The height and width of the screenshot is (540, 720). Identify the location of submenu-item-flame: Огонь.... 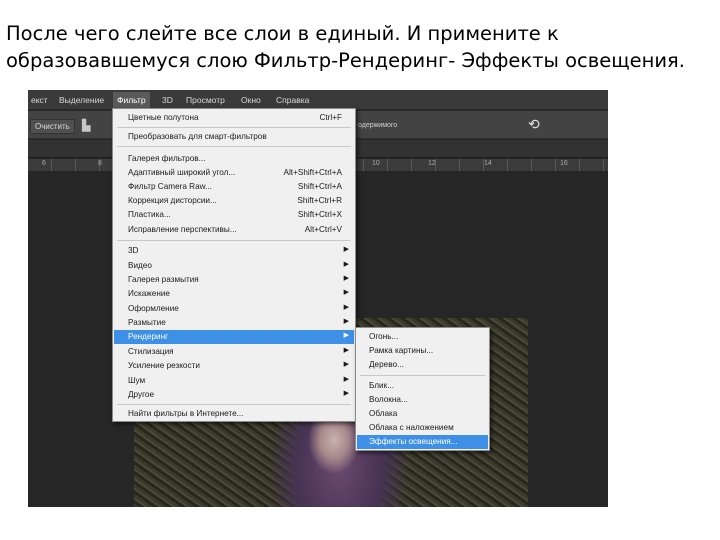
(422, 337).